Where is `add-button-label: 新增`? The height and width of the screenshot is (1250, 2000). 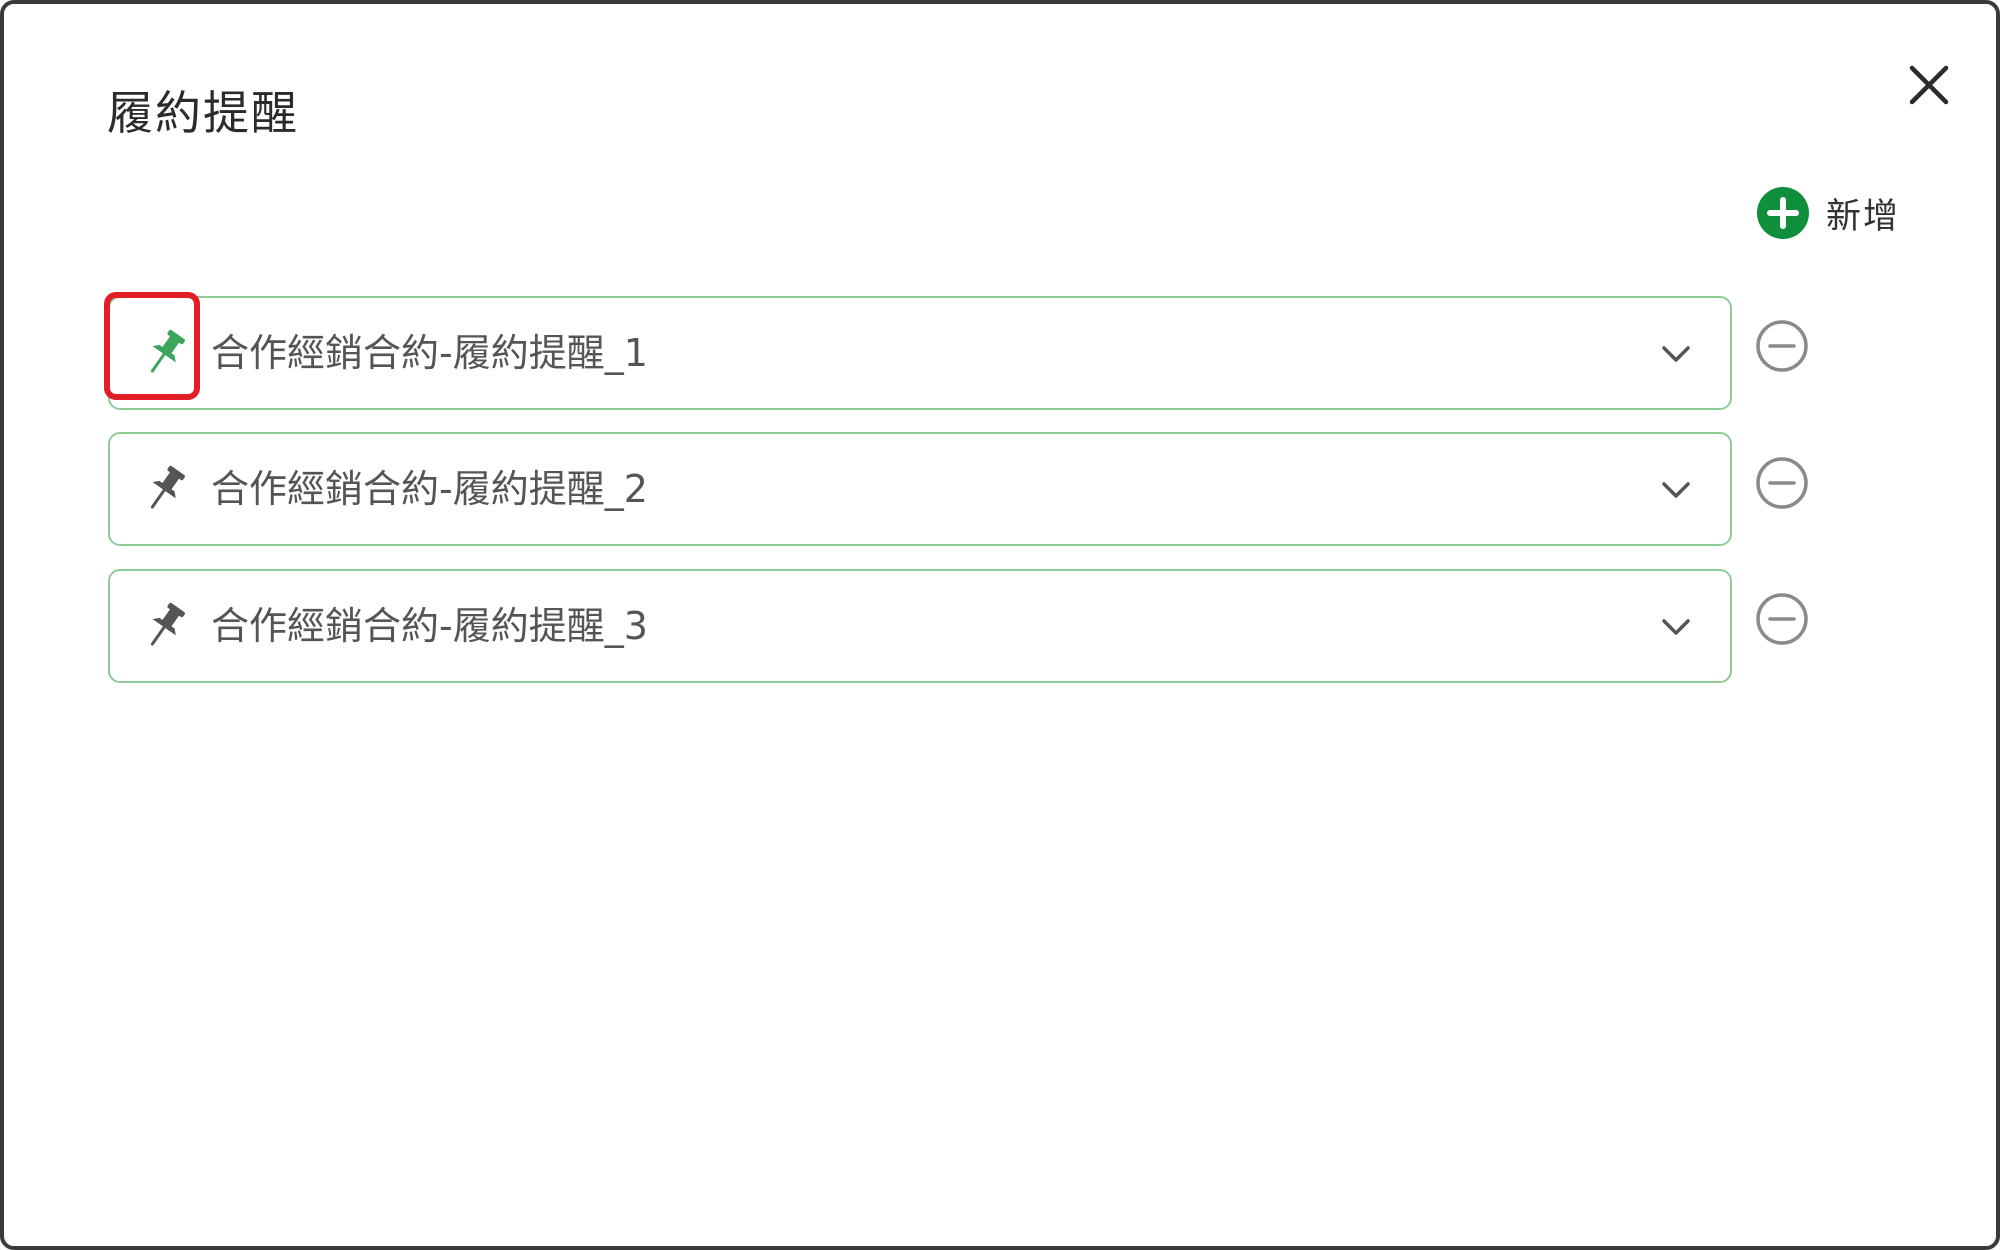 add-button-label: 新增 is located at coordinates (1863, 216).